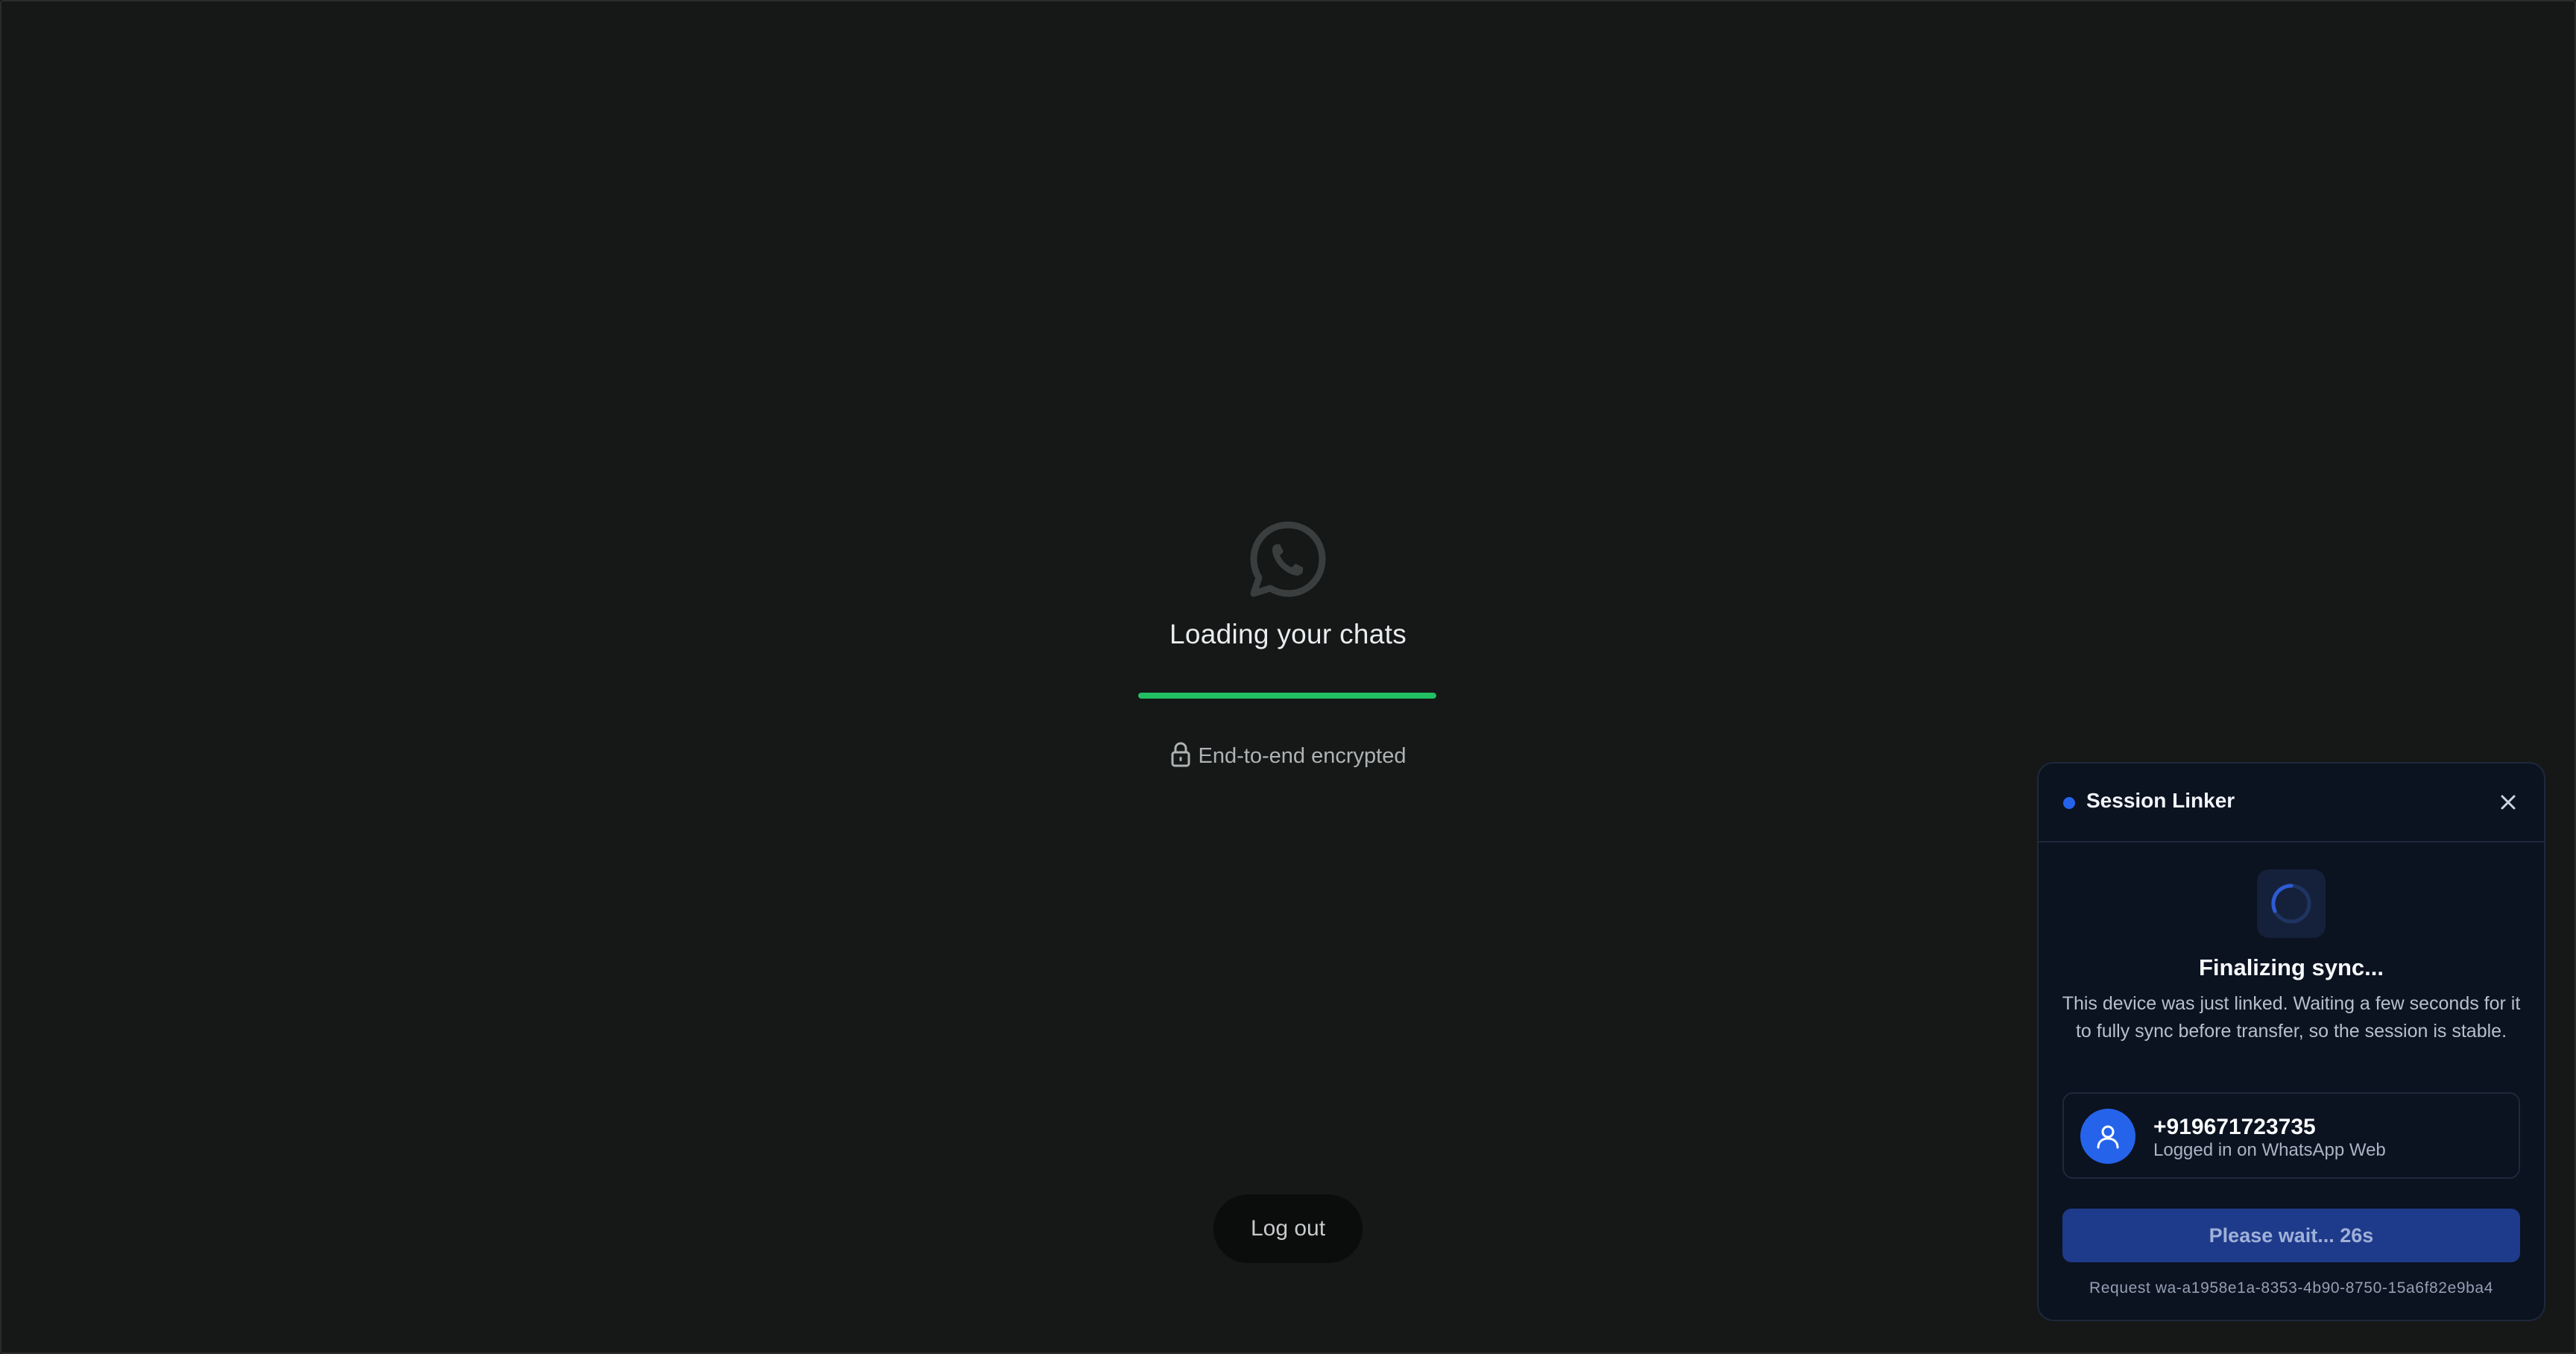  I want to click on close-icon, so click(2508, 803).